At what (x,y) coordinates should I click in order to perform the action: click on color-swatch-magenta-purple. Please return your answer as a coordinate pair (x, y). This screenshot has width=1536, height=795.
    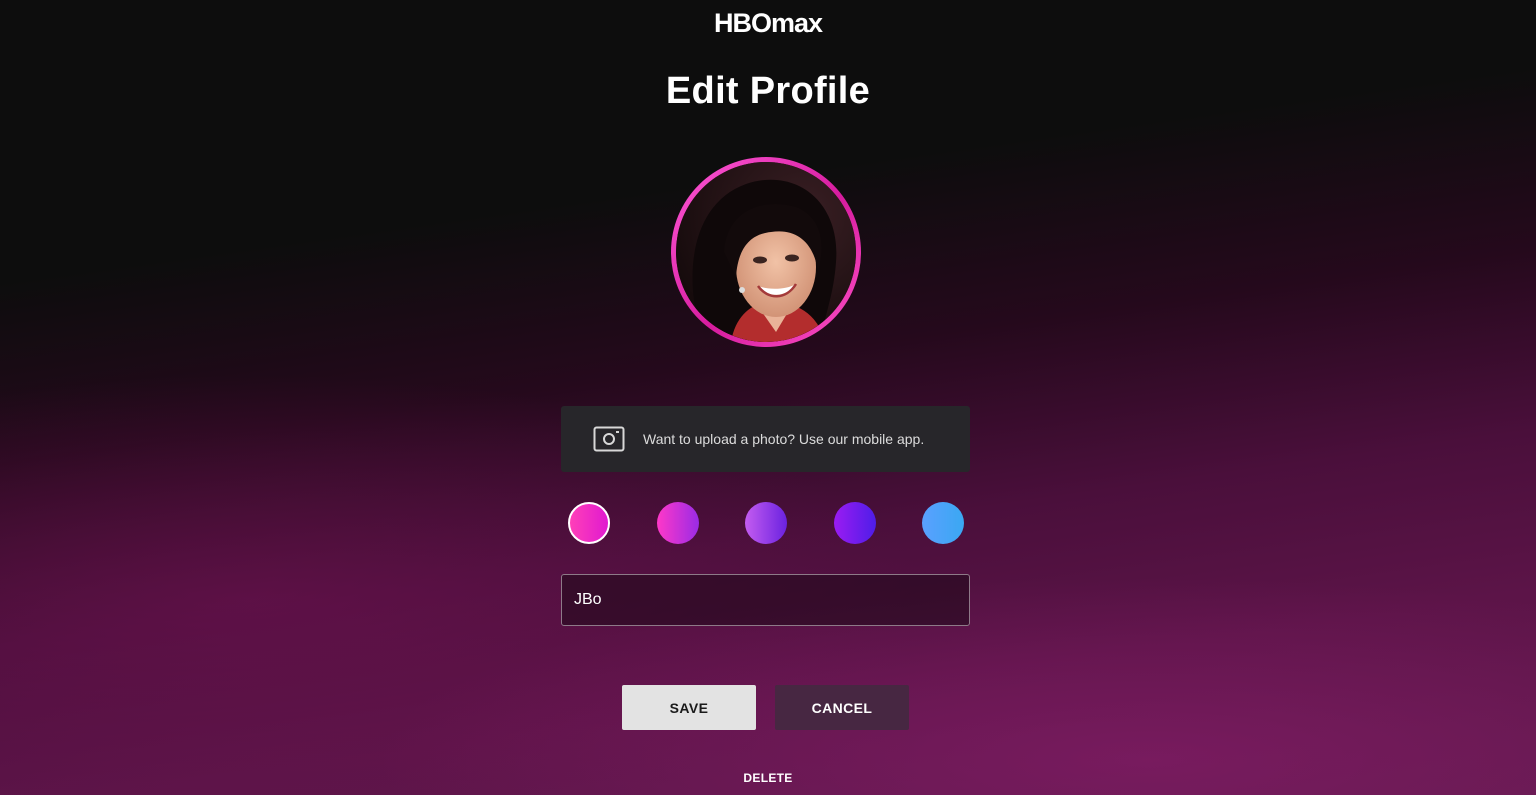
    Looking at the image, I should click on (678, 523).